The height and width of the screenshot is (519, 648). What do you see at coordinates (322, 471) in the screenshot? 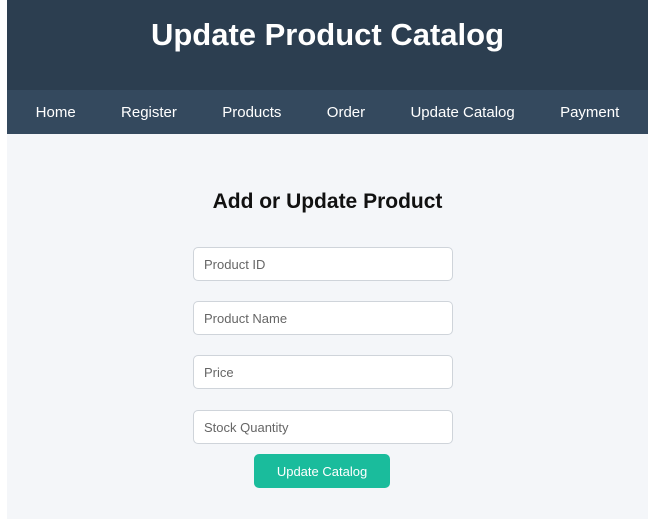
I see `update-catalog-button: Update Catalog` at bounding box center [322, 471].